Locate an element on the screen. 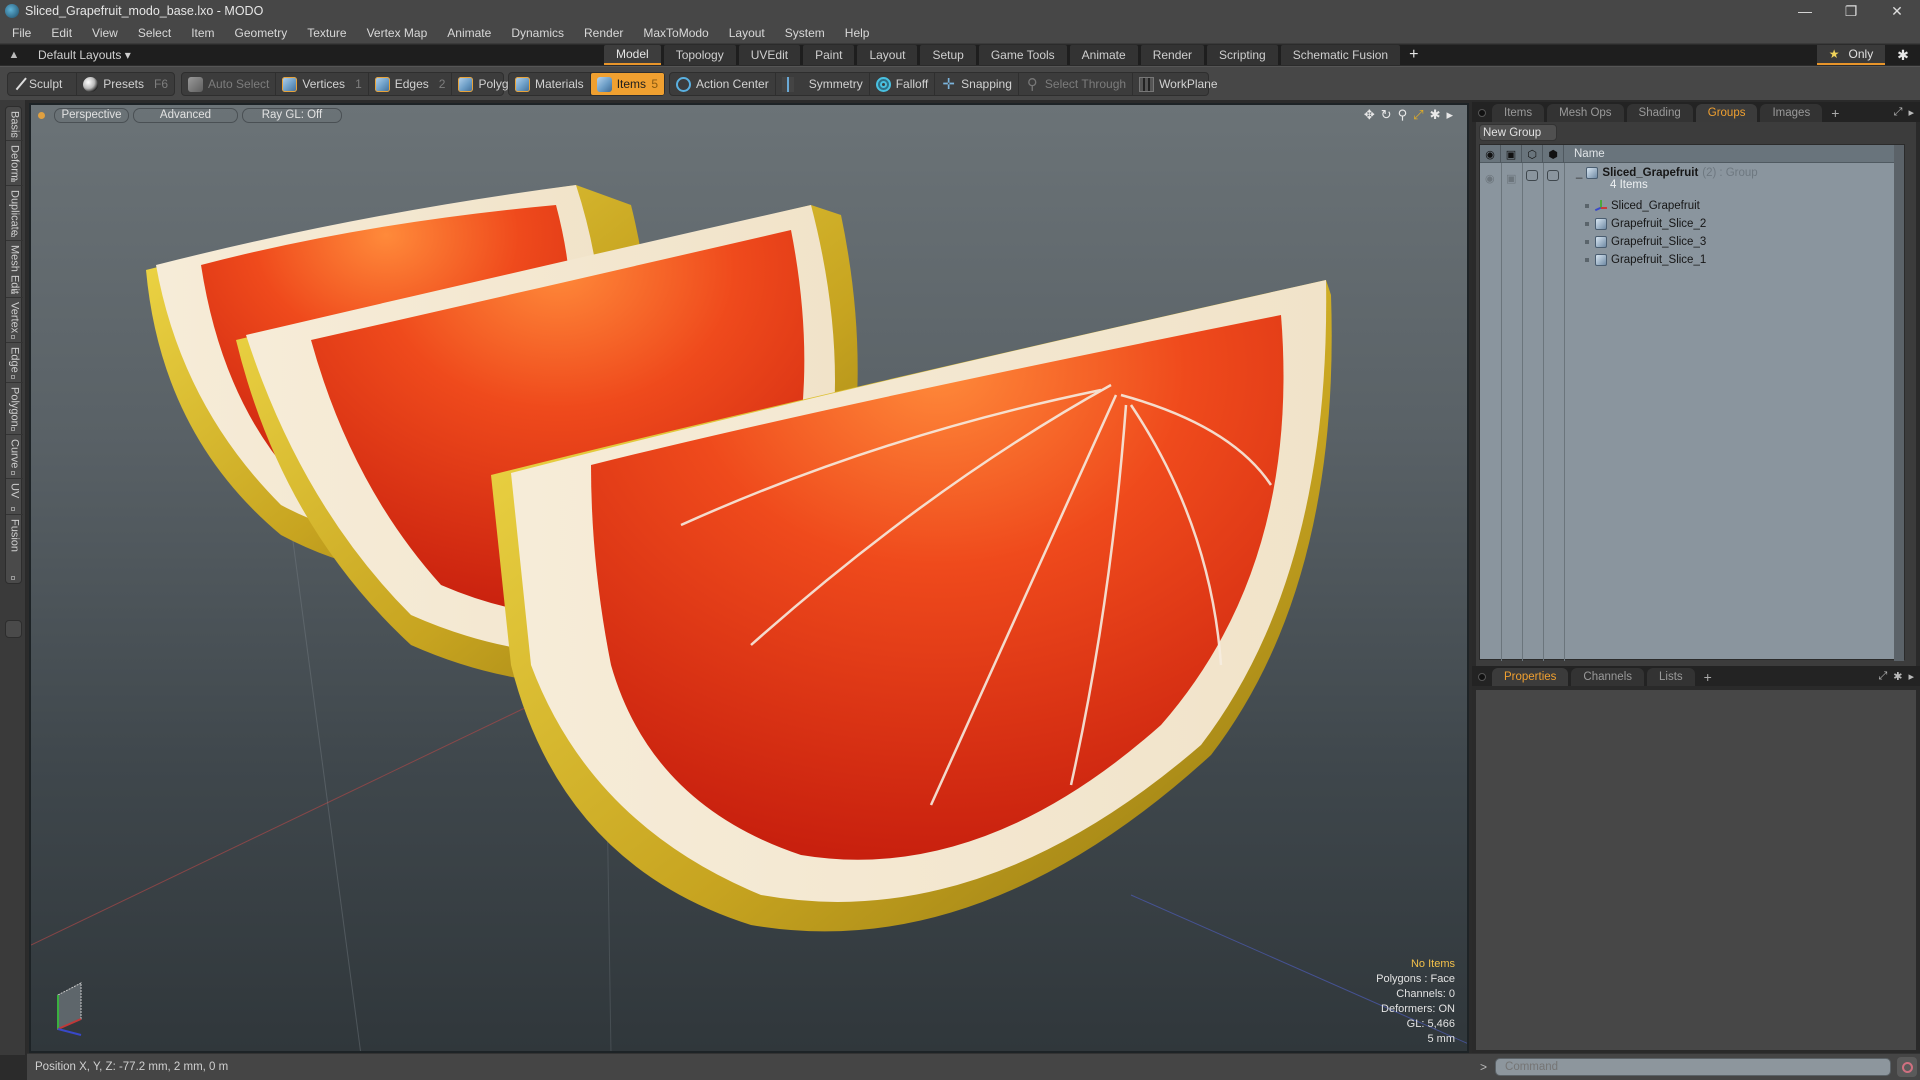 This screenshot has height=1080, width=1920. add-properties-tab-button: + is located at coordinates (1708, 677).